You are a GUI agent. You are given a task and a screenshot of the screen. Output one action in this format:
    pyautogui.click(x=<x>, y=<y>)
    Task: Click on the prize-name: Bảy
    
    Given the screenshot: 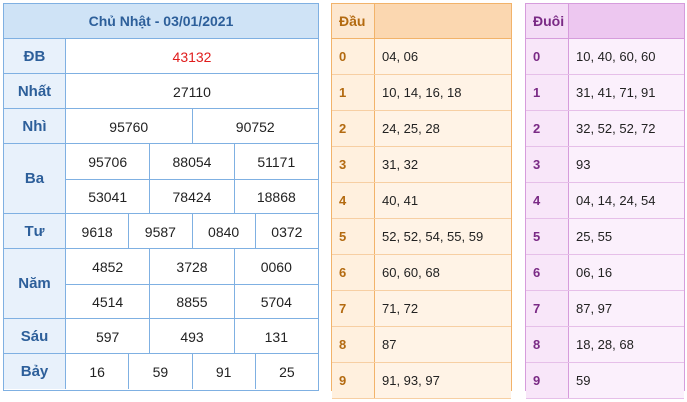 What is the action you would take?
    pyautogui.click(x=35, y=371)
    